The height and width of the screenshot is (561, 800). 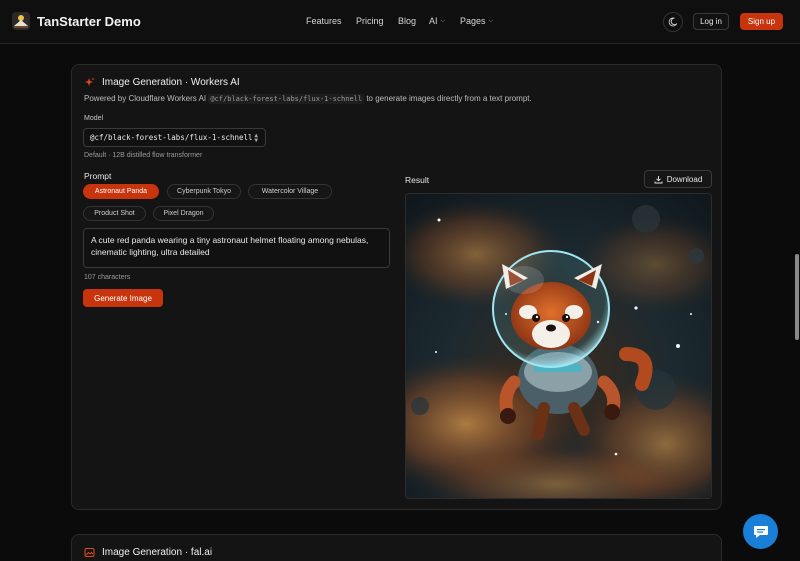 I want to click on nav-features: Features, so click(x=324, y=21).